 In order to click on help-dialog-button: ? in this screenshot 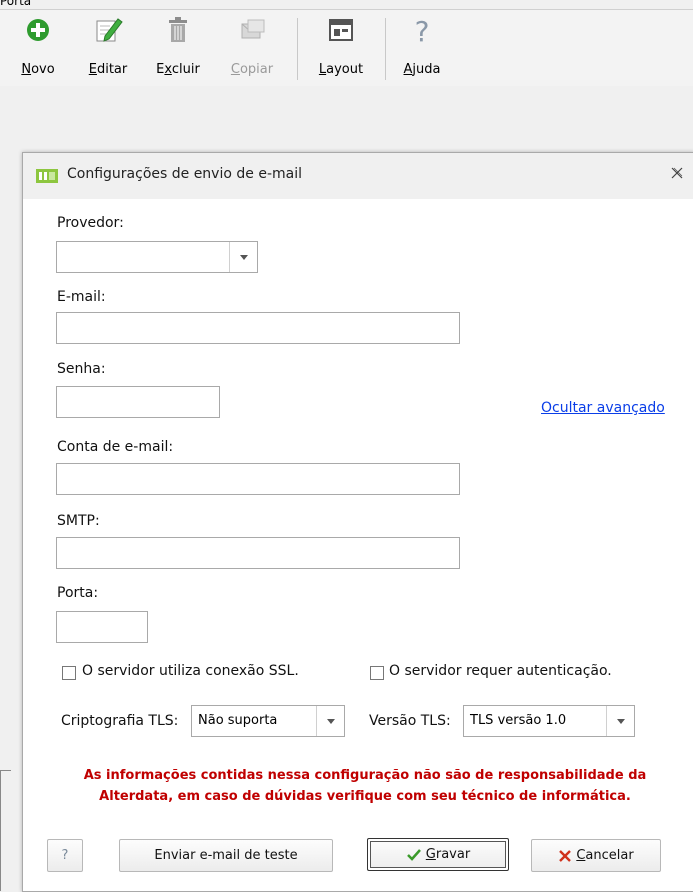, I will do `click(65, 855)`.